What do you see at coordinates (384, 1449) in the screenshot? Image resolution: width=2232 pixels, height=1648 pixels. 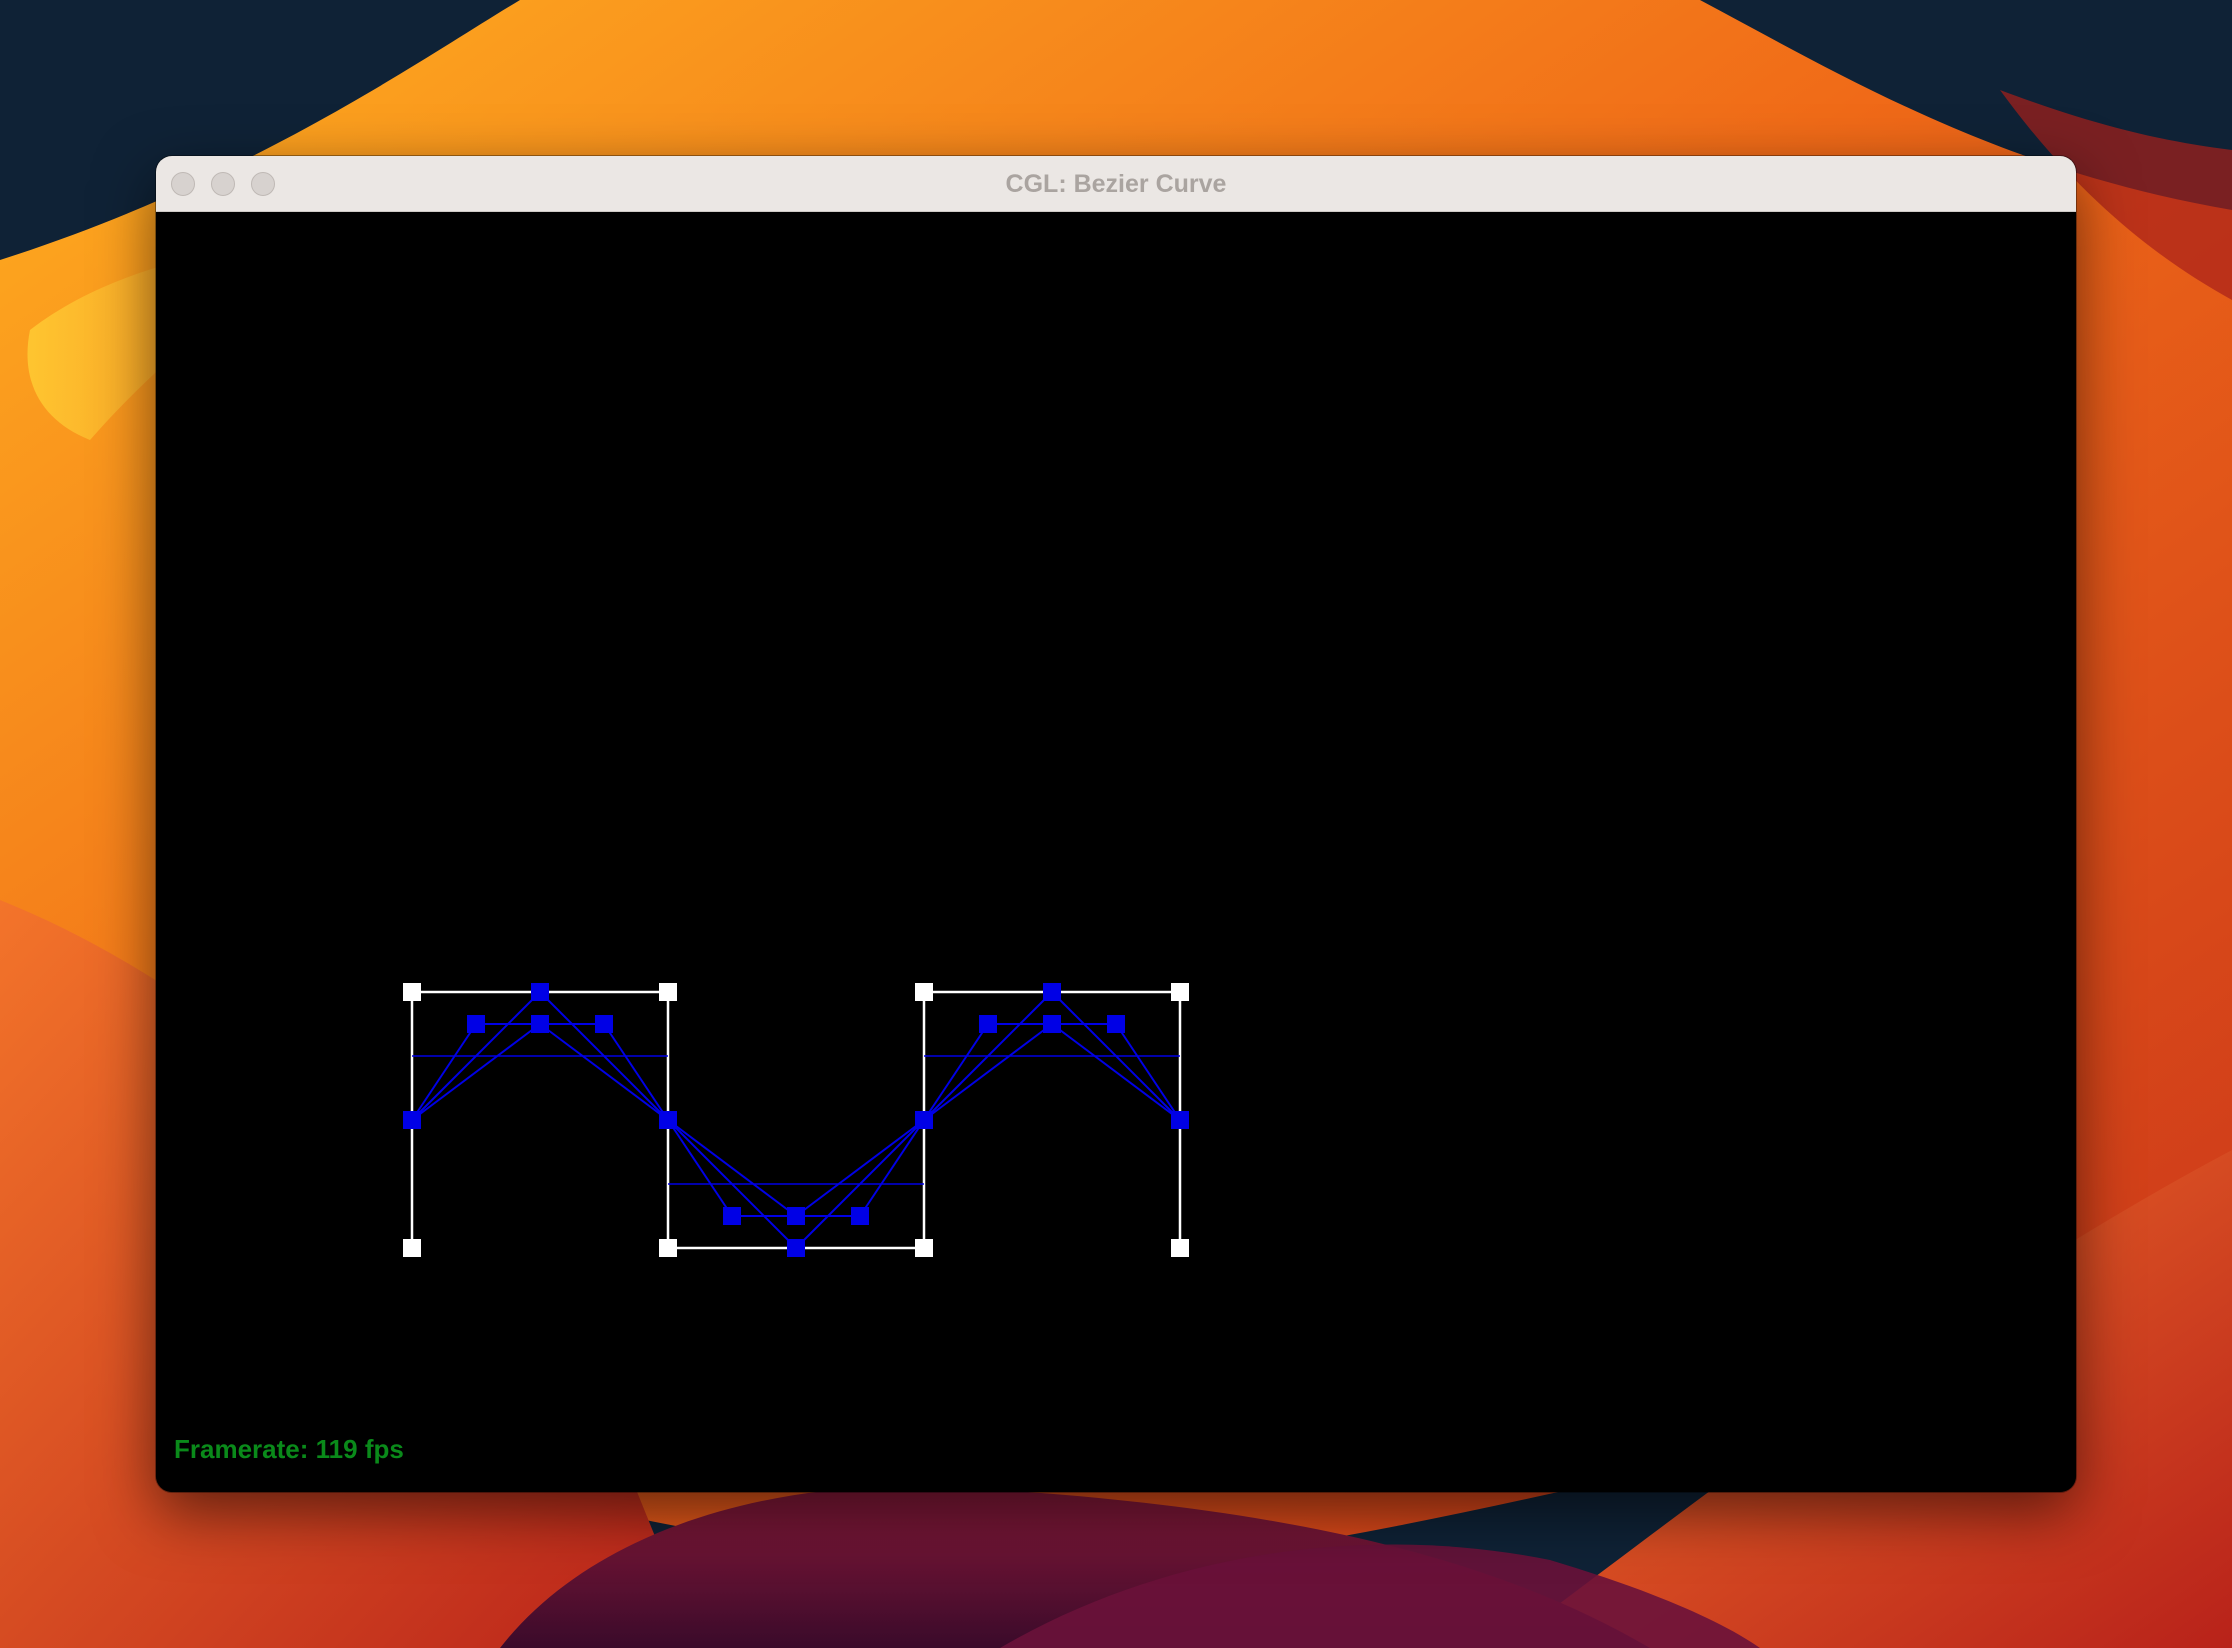 I see `framerate-unit: fps` at bounding box center [384, 1449].